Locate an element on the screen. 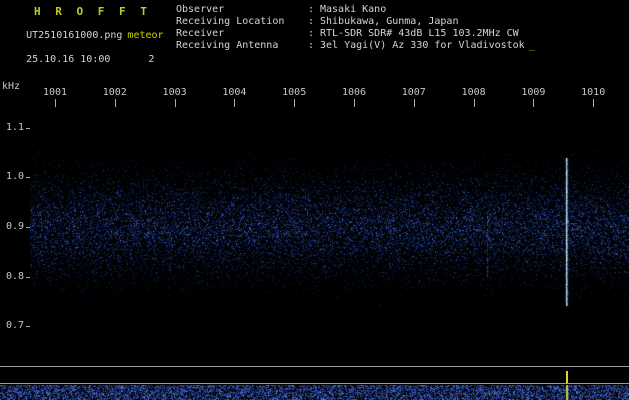 This screenshot has width=629, height=400. info-label: Receiving Antenna is located at coordinates (227, 45).